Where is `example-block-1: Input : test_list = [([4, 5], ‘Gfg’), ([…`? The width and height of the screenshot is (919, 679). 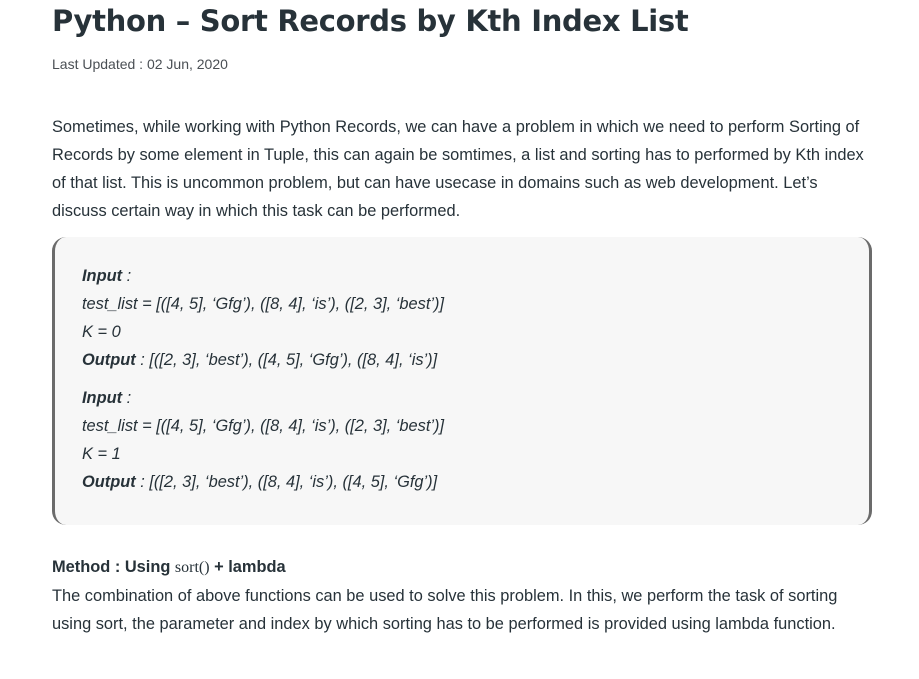
example-block-1: Input : test_list = [([4, 5], ‘Gfg’), ([… is located at coordinates (475, 318).